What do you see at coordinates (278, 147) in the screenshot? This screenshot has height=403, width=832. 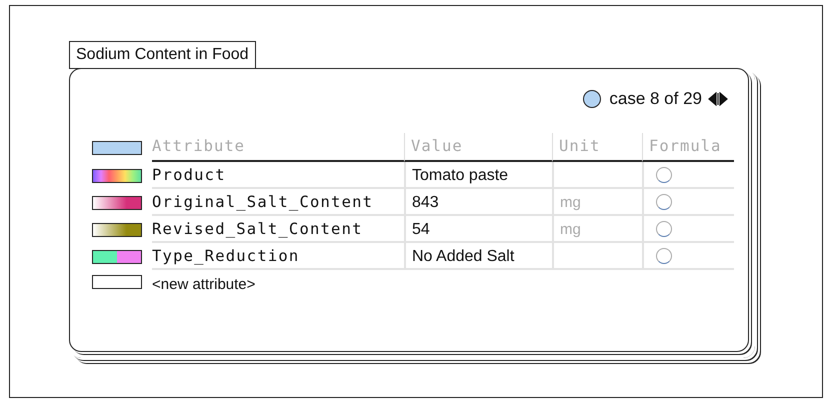 I see `column-header: Attribute` at bounding box center [278, 147].